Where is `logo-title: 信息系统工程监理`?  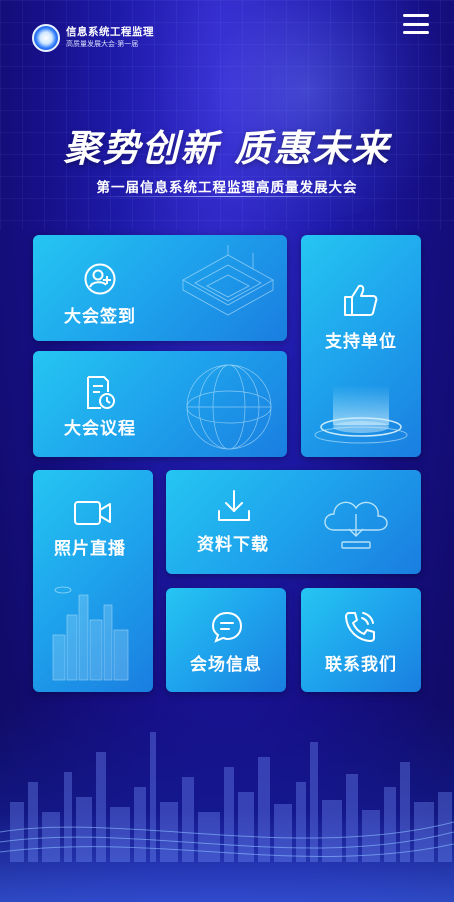
logo-title: 信息系统工程监理 is located at coordinates (110, 32).